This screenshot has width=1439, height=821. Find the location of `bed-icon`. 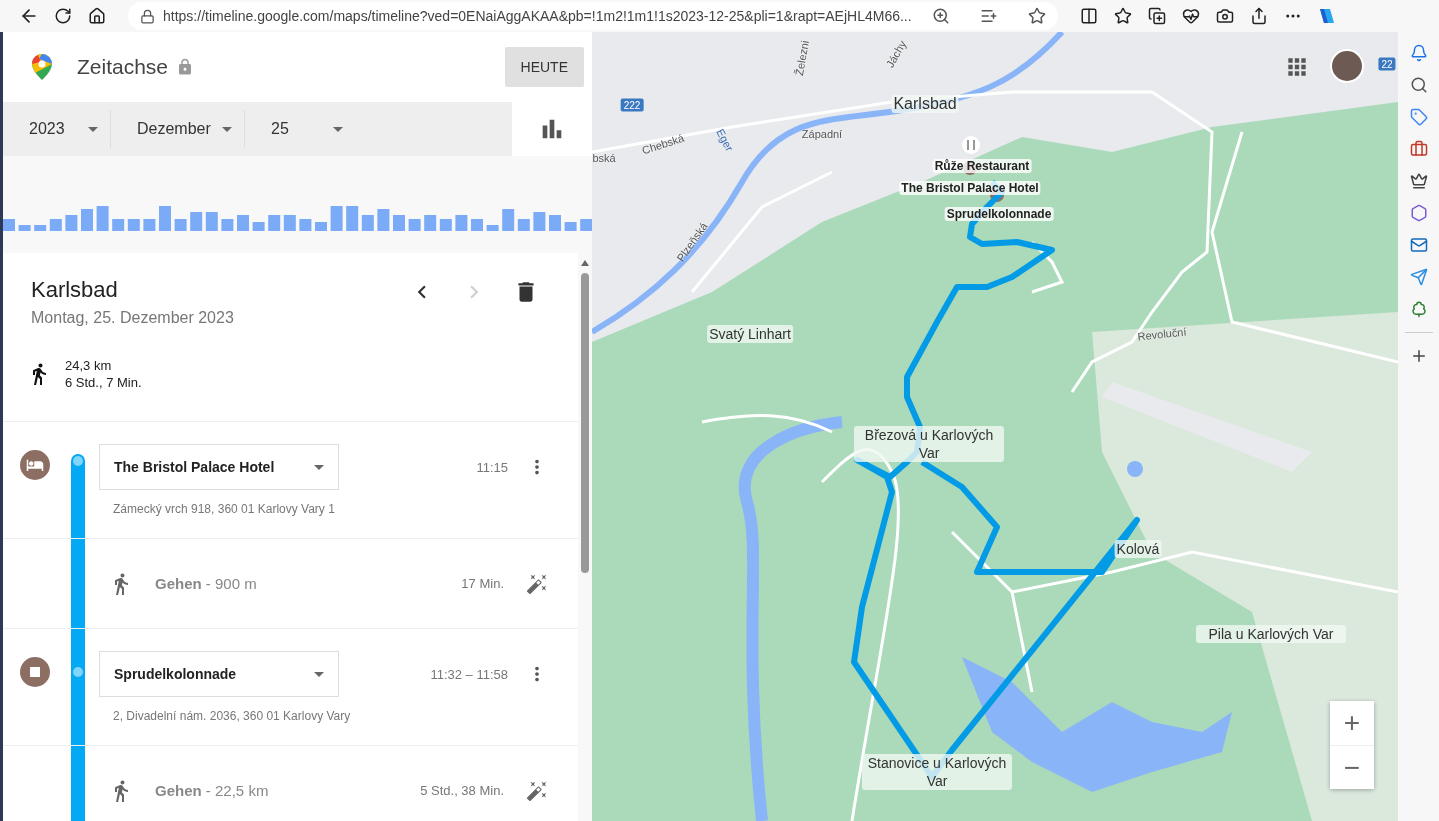

bed-icon is located at coordinates (35, 465).